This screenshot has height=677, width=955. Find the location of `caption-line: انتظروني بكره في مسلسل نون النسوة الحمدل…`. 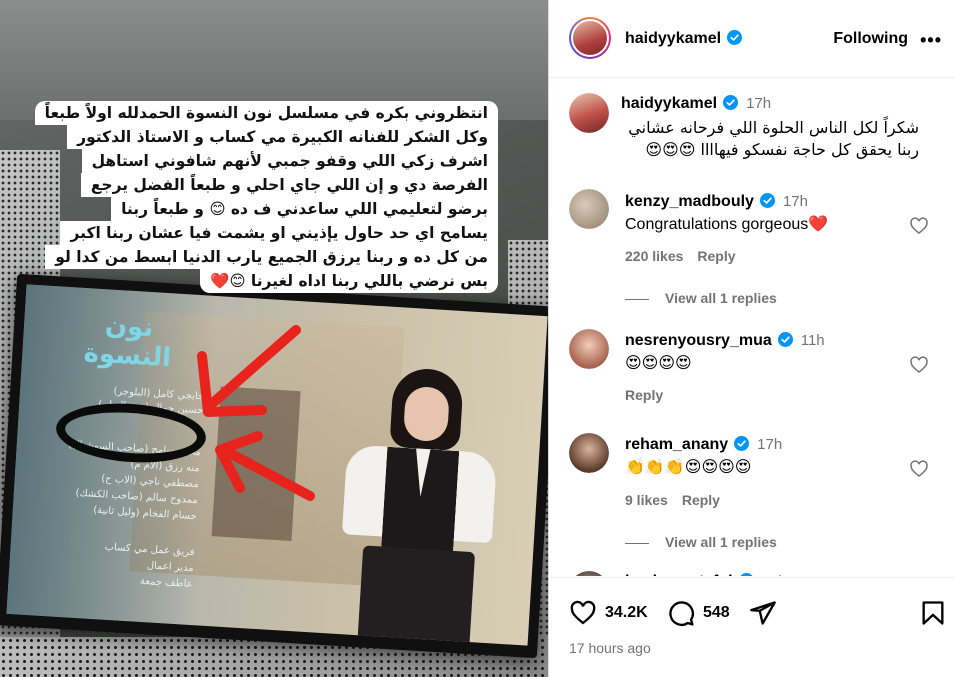

caption-line: انتظروني بكره في مسلسل نون النسوة الحمدل… is located at coordinates (266, 113).